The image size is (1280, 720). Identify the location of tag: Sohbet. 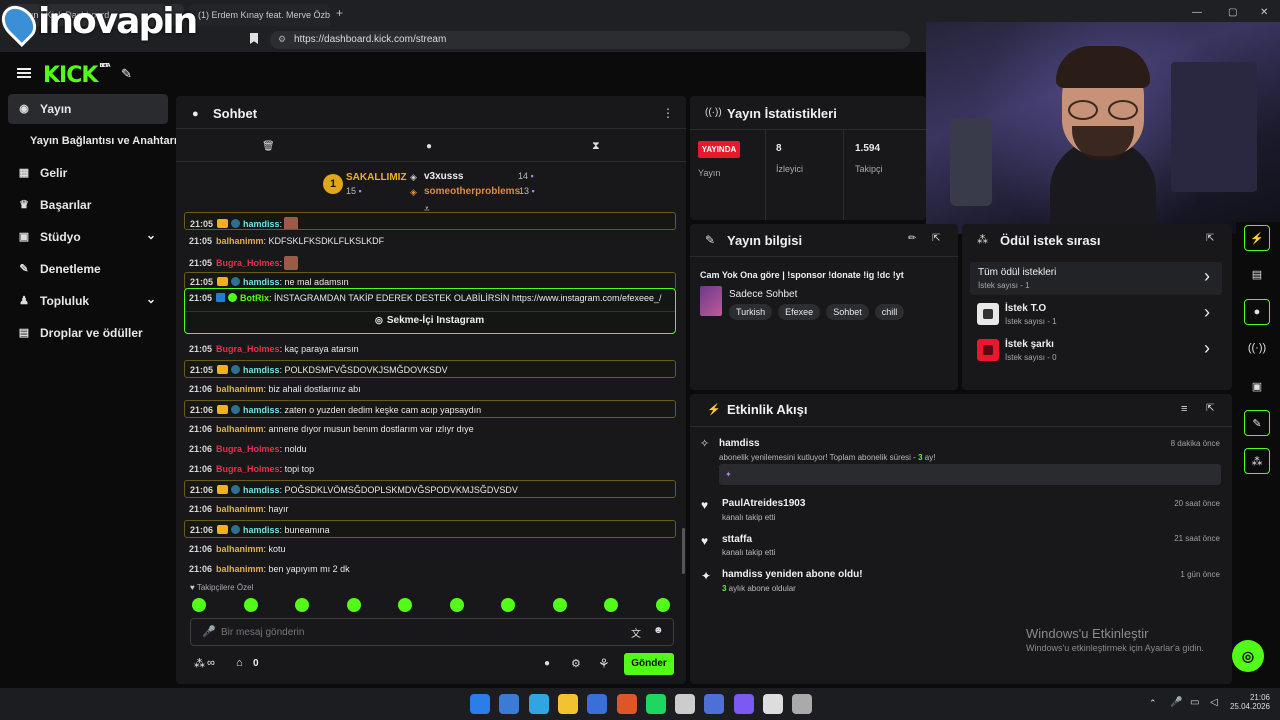
(847, 312).